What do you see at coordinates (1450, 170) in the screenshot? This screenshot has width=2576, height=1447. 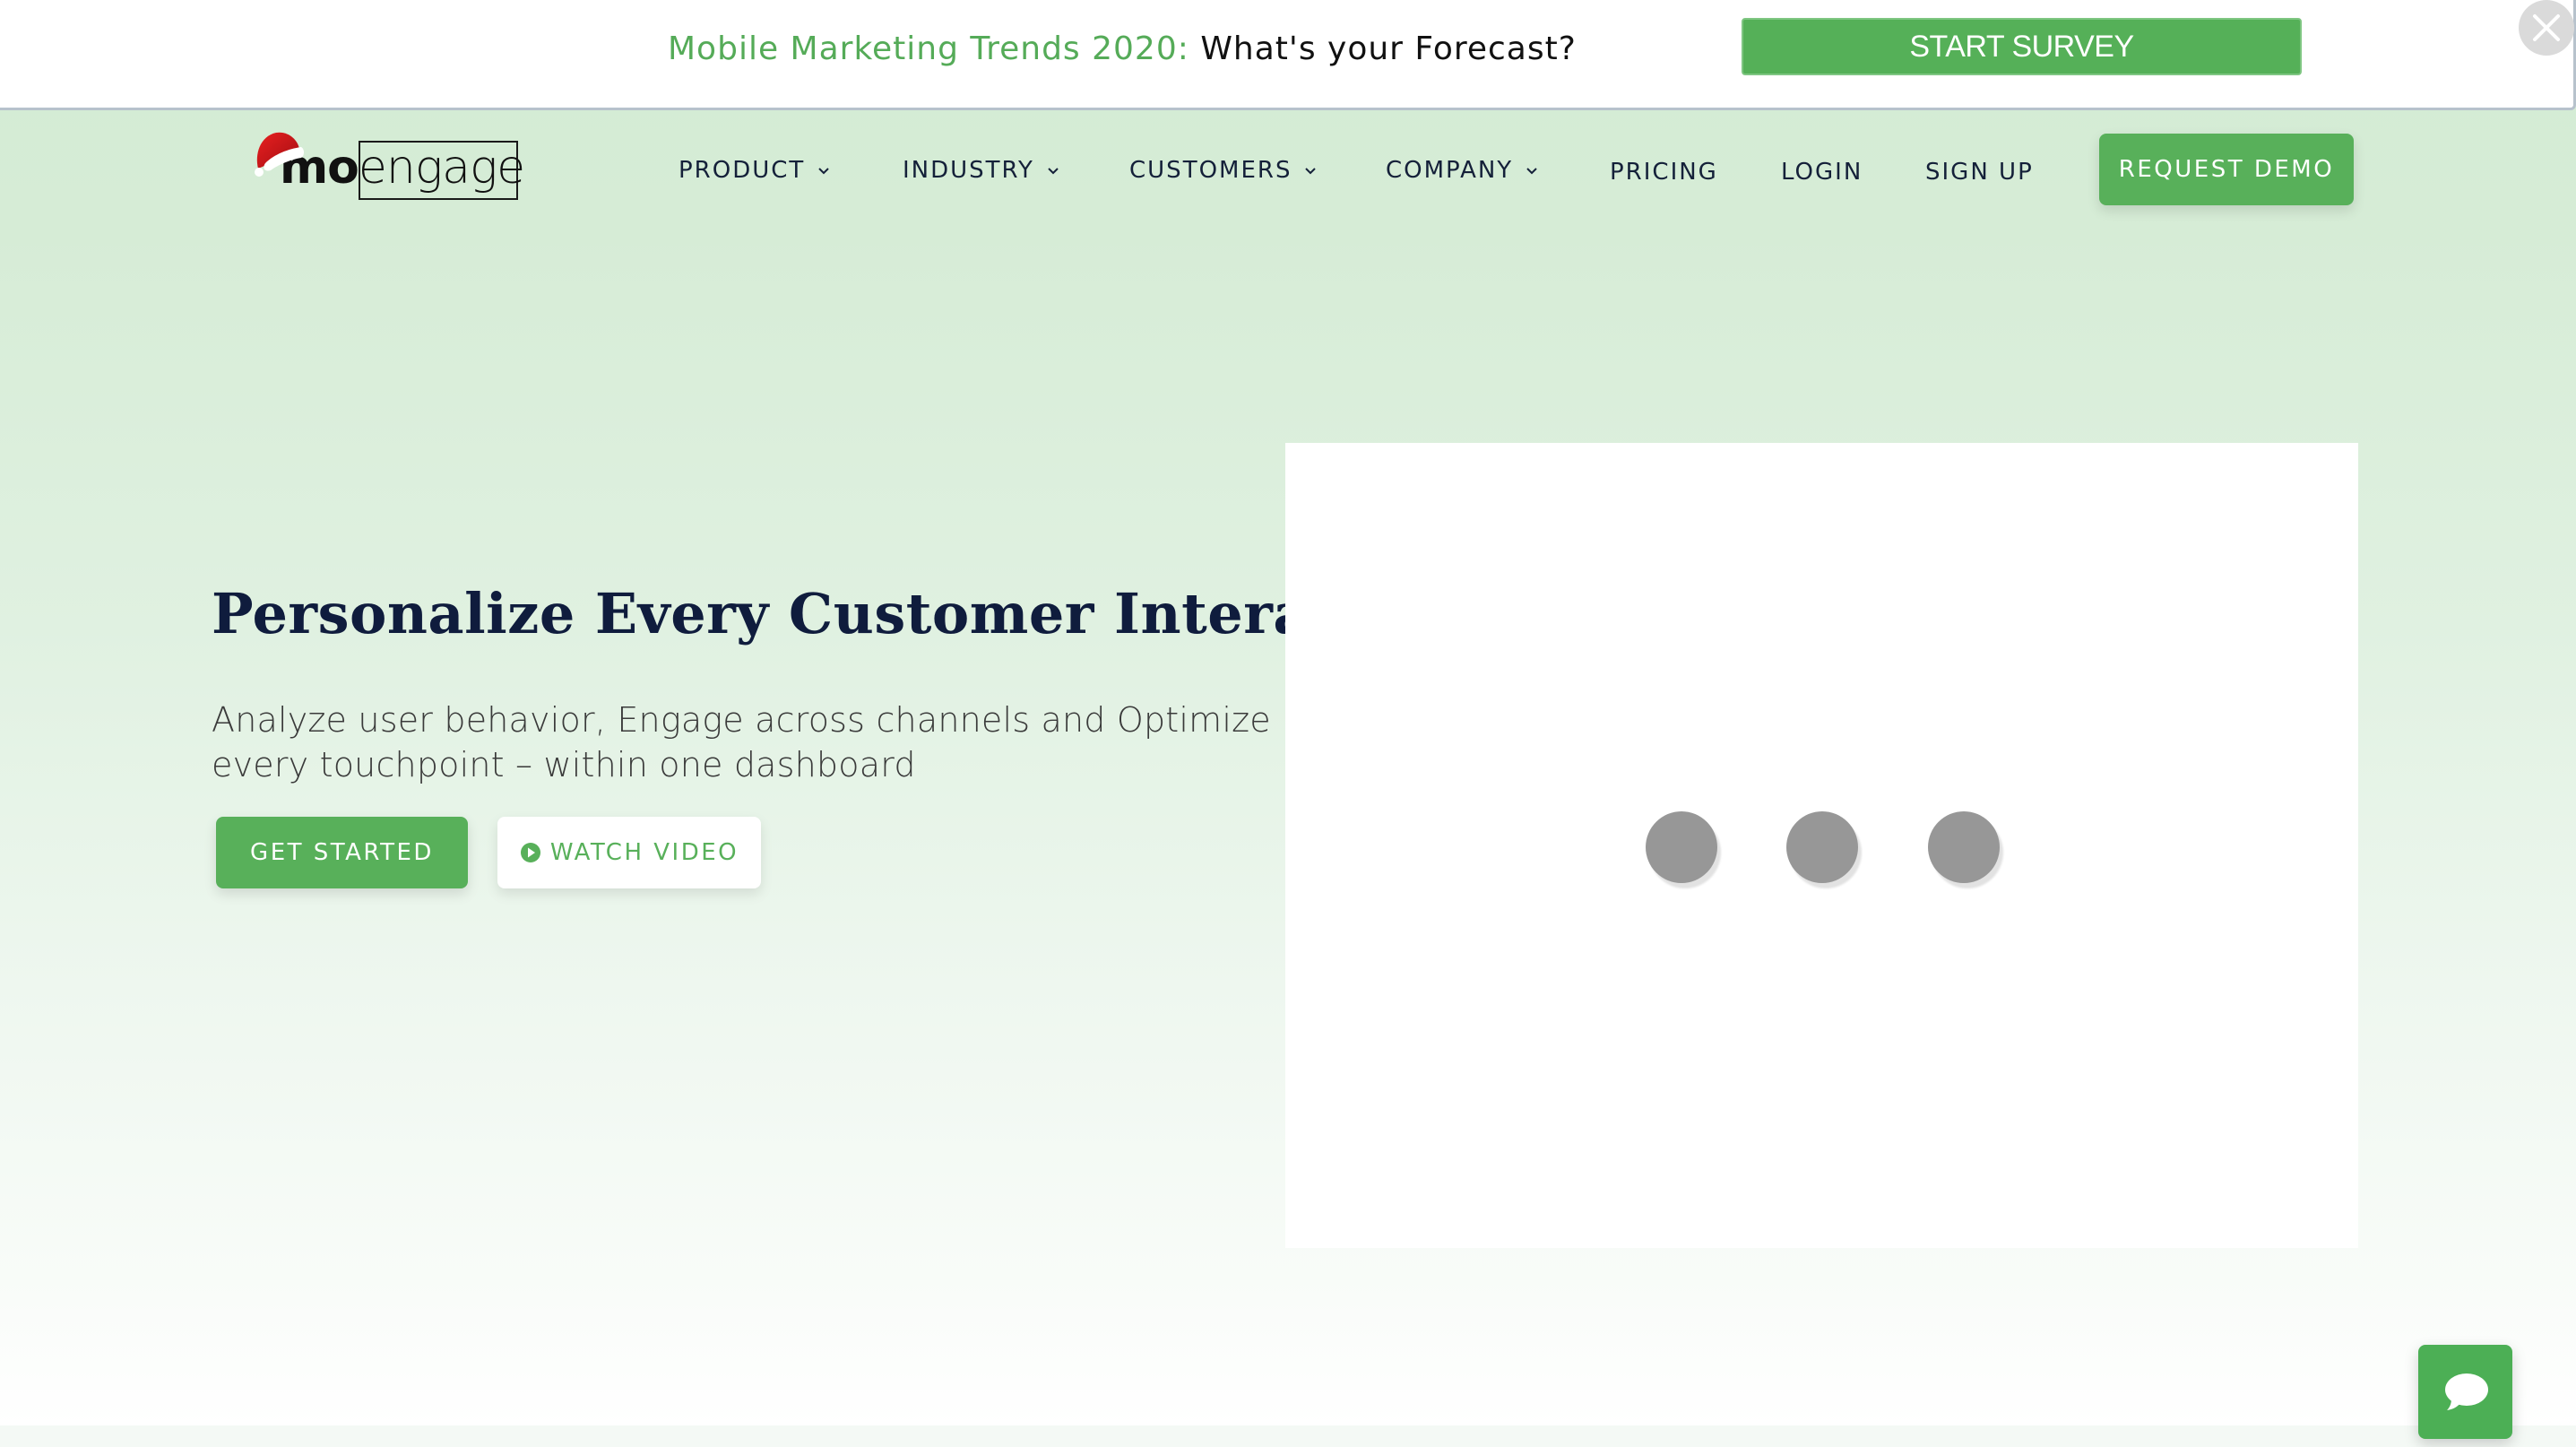 I see `nav-company-label: COMPANY` at bounding box center [1450, 170].